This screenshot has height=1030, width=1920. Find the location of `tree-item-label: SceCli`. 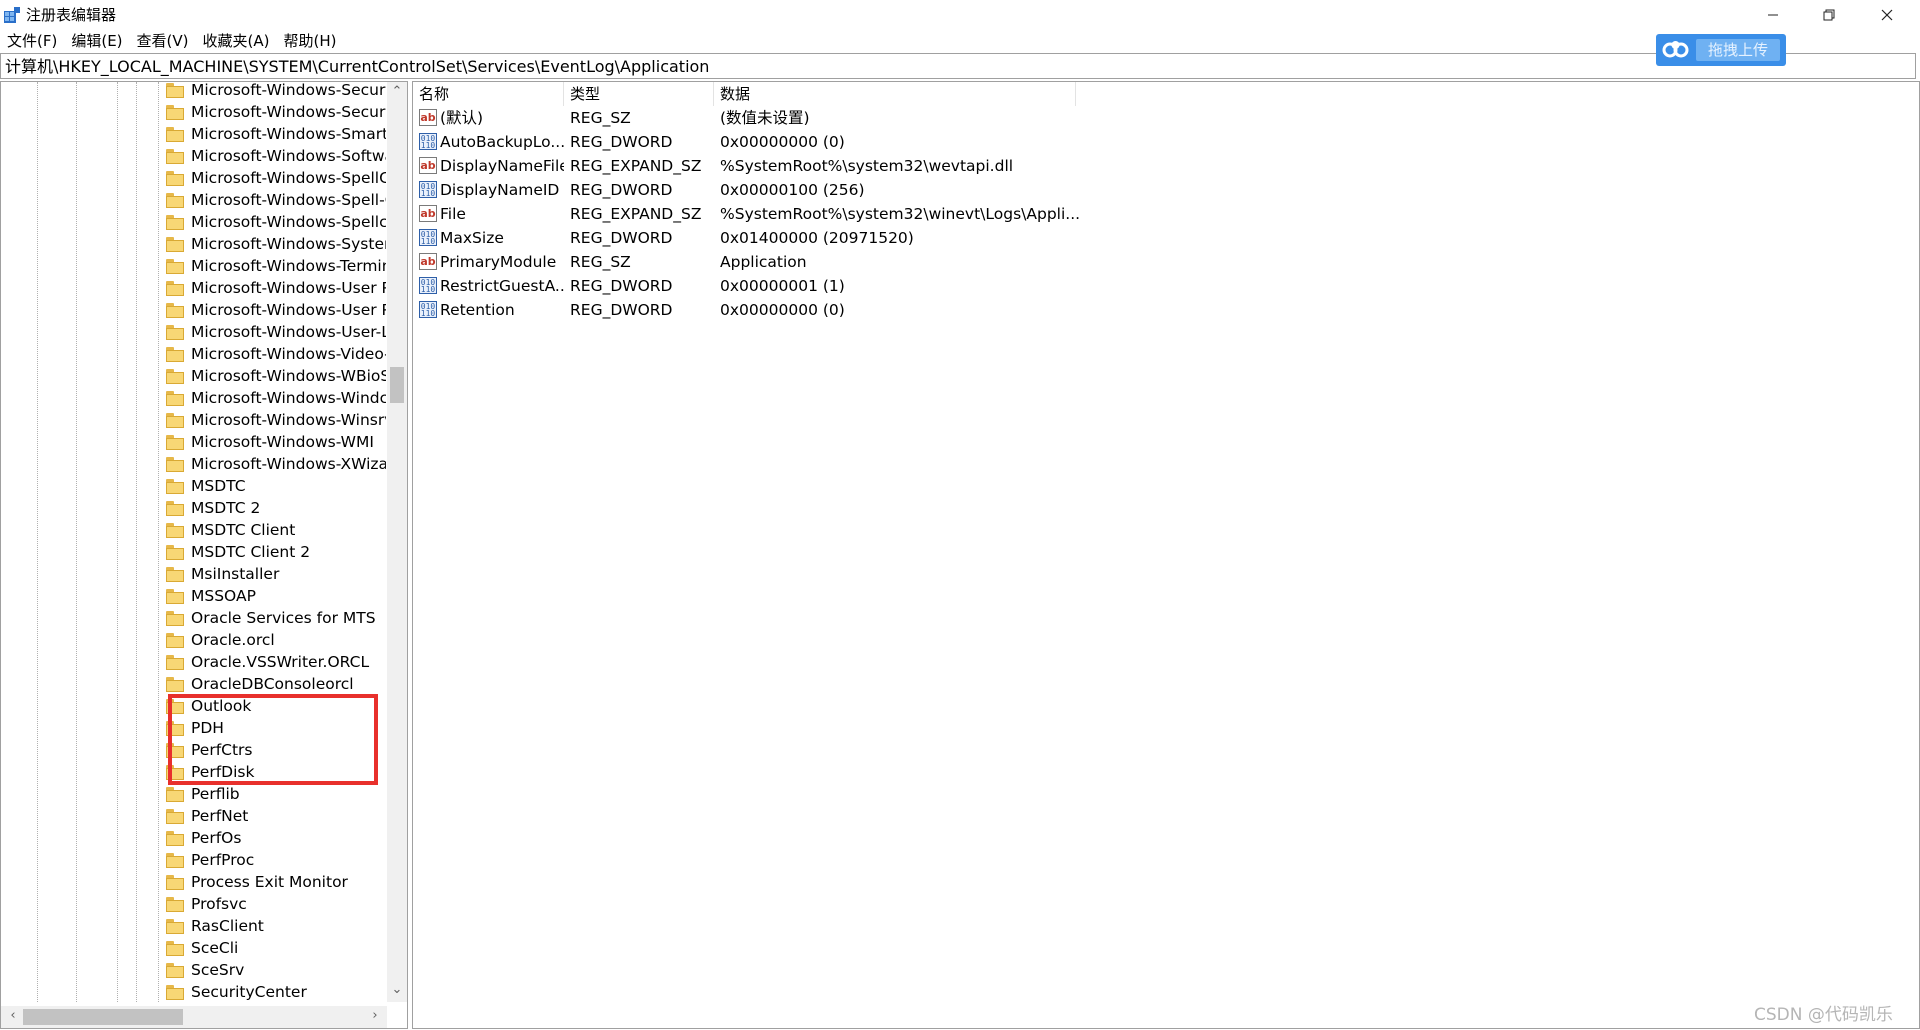

tree-item-label: SceCli is located at coordinates (215, 948).